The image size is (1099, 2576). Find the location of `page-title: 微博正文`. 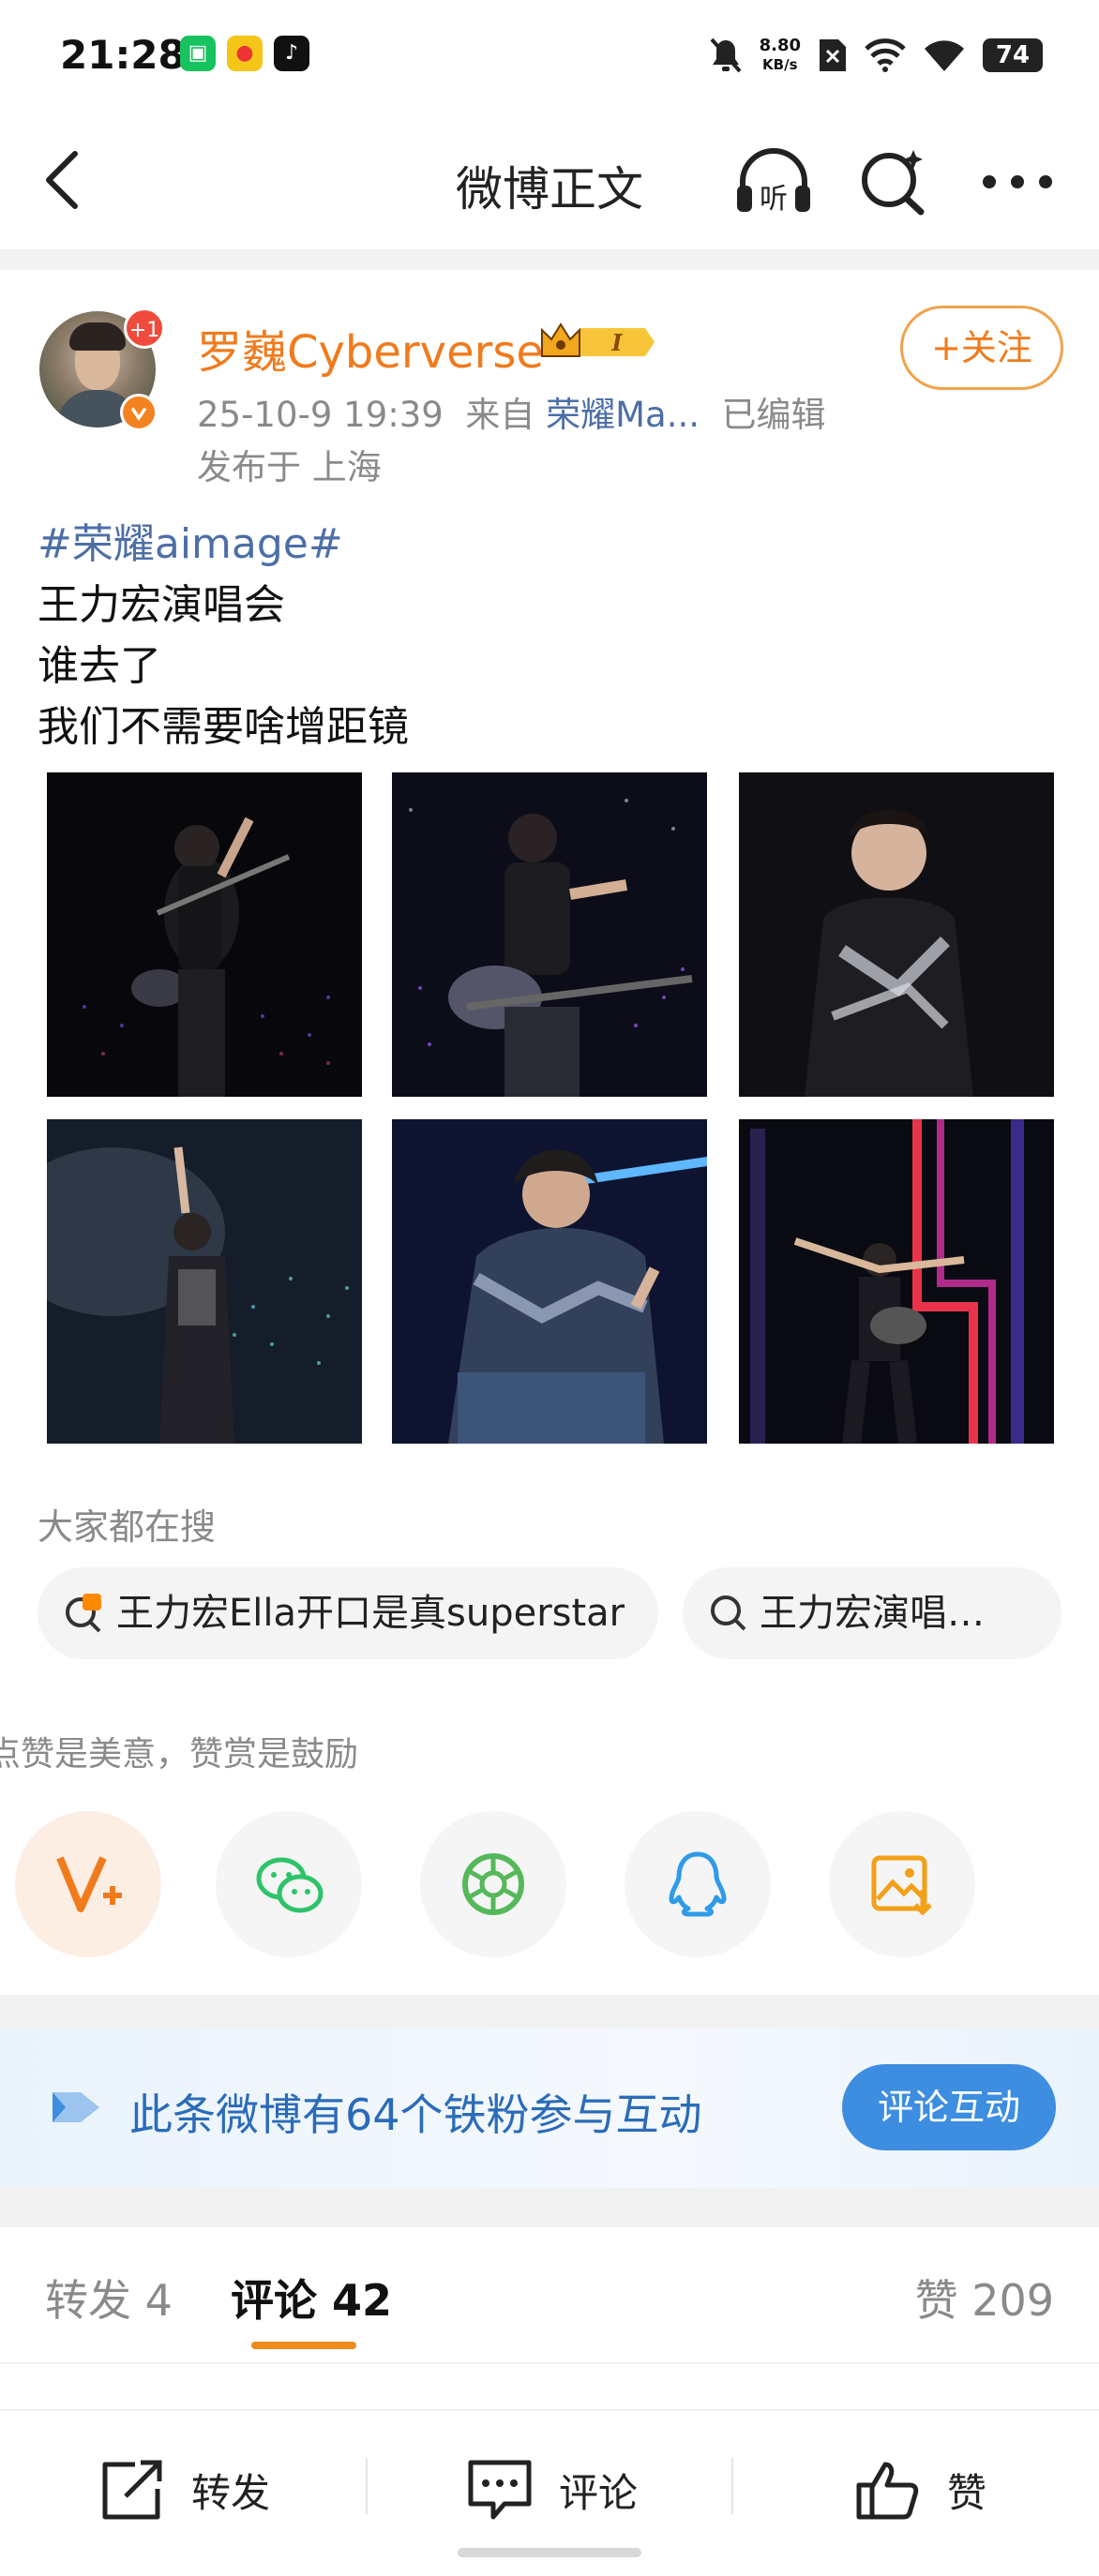

page-title: 微博正文 is located at coordinates (549, 190).